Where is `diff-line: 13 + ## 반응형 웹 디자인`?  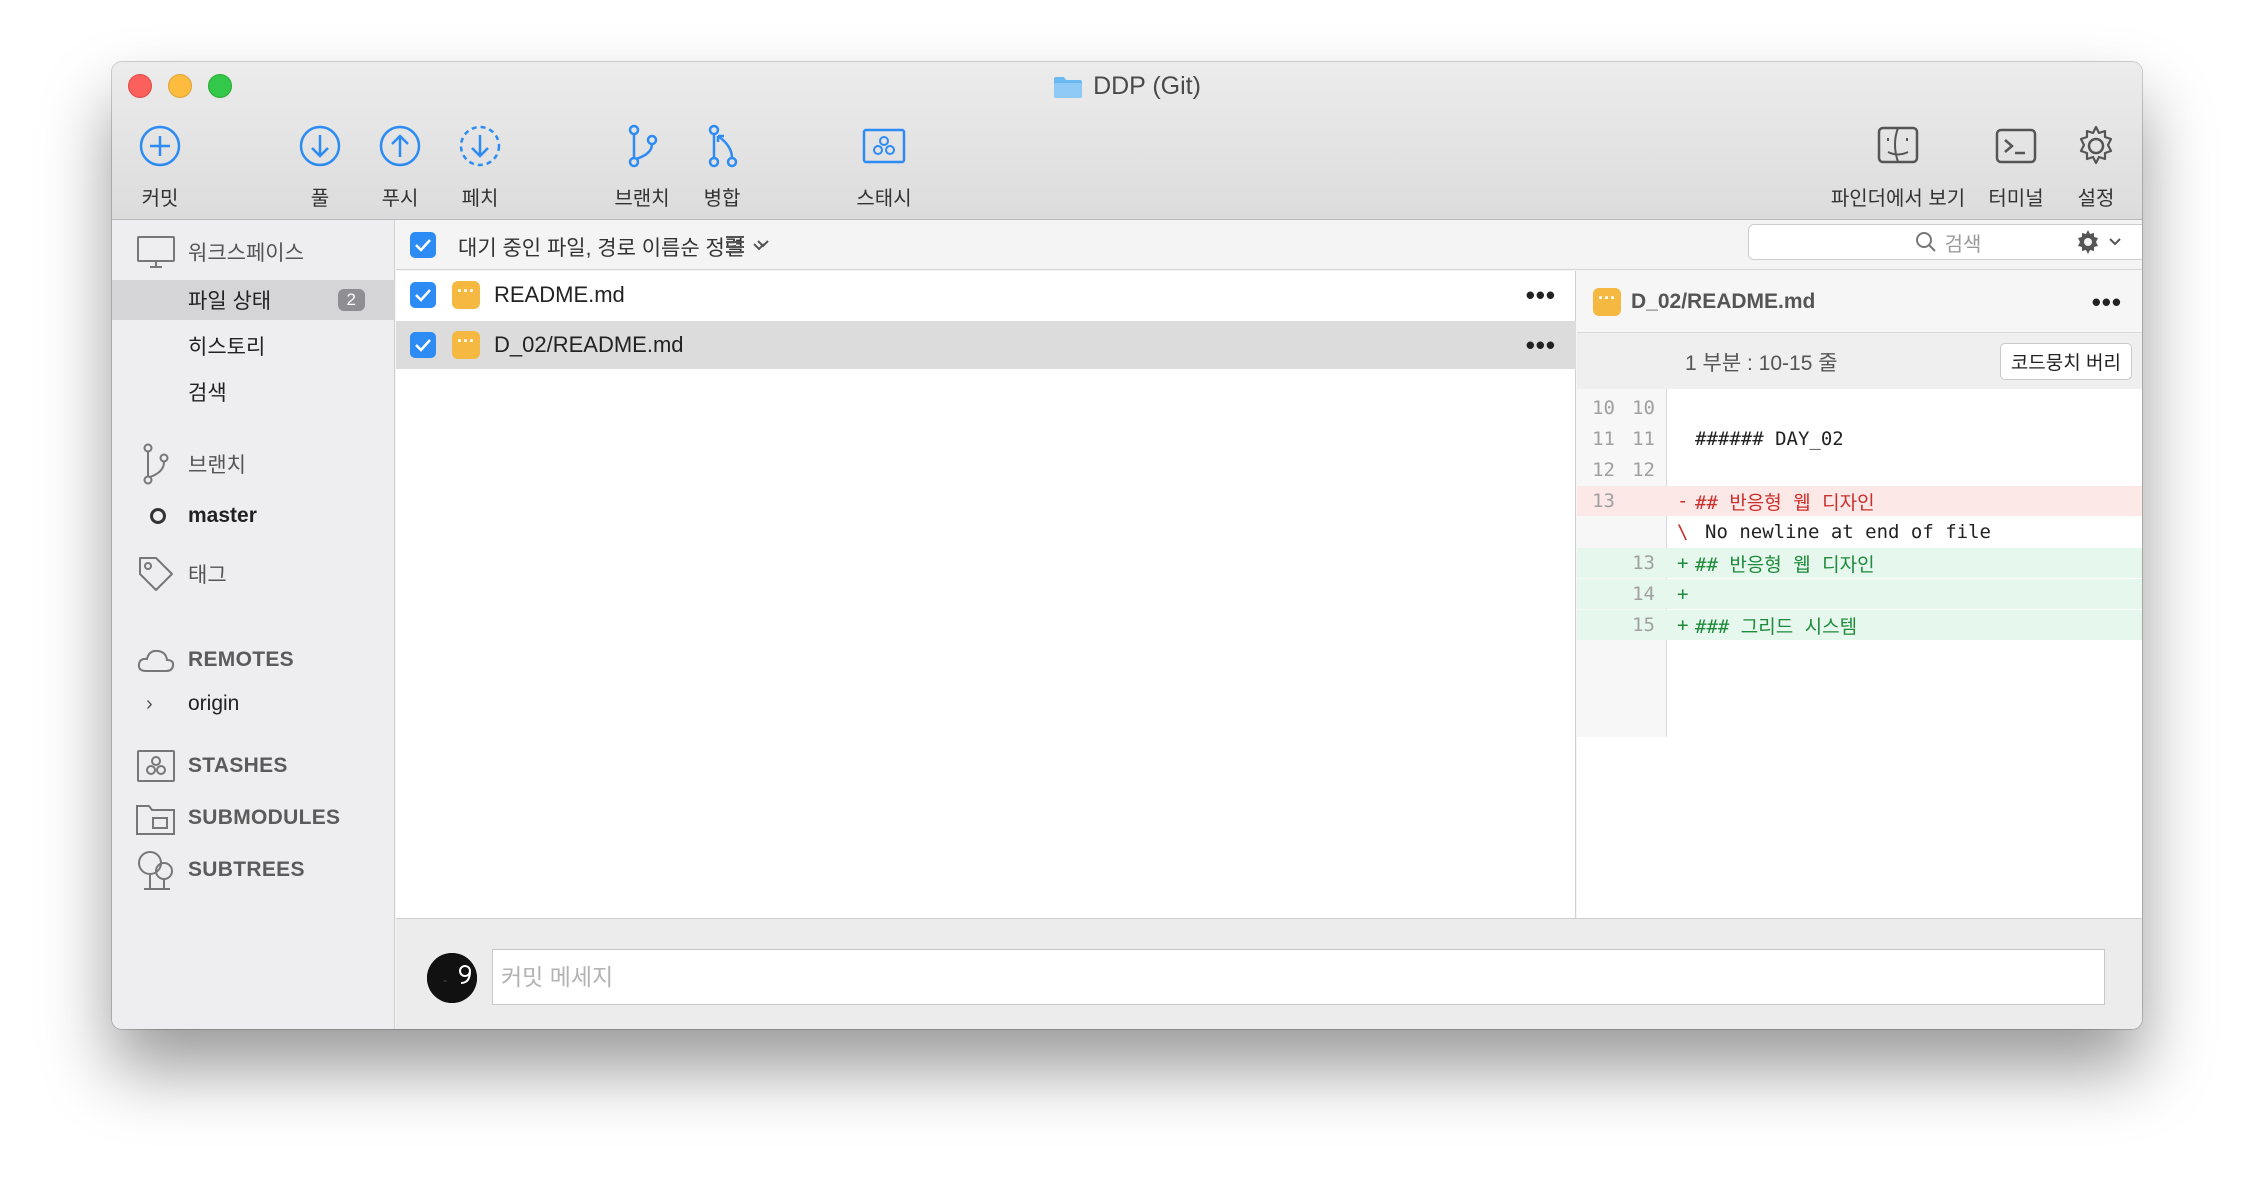
diff-line: 13 + ## 반응형 웹 디자인 is located at coordinates (1859, 563).